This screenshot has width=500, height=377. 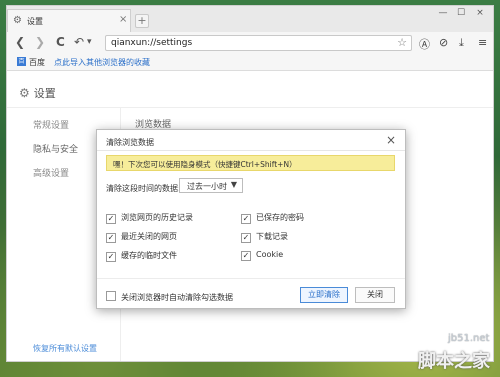 I want to click on option-recently-closed: ✓ 最近关闭的网页, so click(x=141, y=237).